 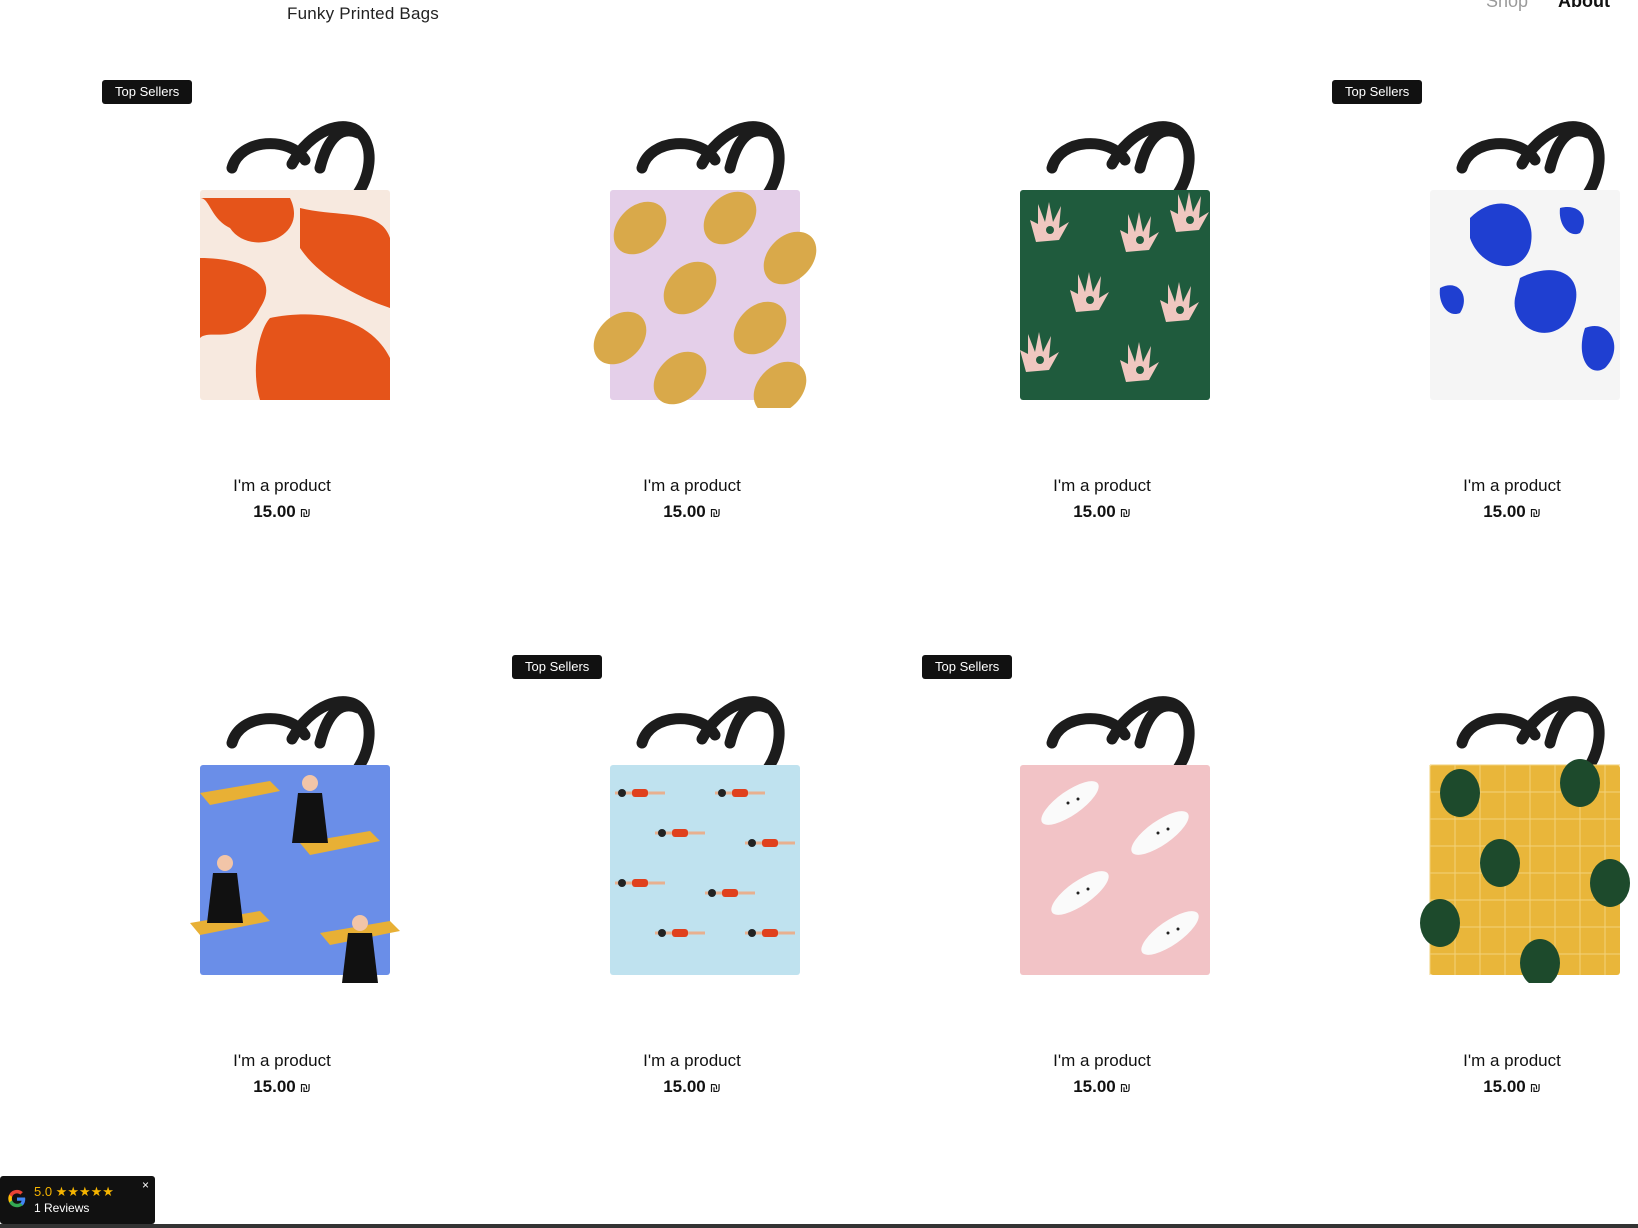 I want to click on google-icon, so click(x=17, y=1198).